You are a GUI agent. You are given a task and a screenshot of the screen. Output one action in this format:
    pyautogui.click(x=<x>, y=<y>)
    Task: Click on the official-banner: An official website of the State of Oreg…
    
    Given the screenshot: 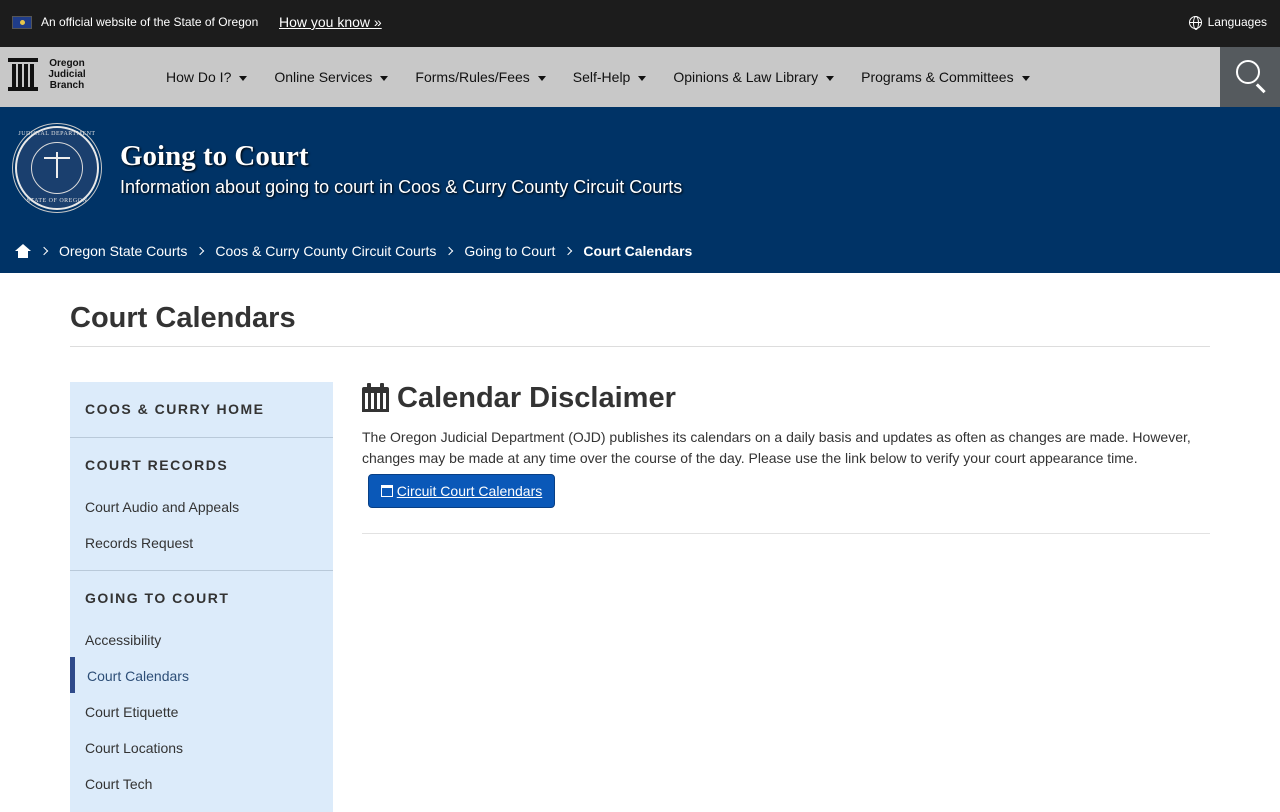 What is the action you would take?
    pyautogui.click(x=640, y=23)
    